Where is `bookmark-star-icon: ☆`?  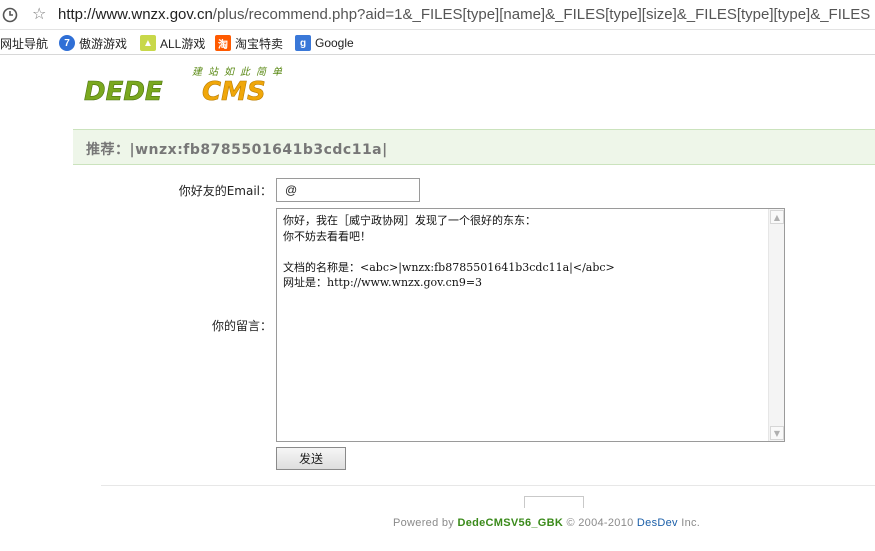 bookmark-star-icon: ☆ is located at coordinates (39, 13).